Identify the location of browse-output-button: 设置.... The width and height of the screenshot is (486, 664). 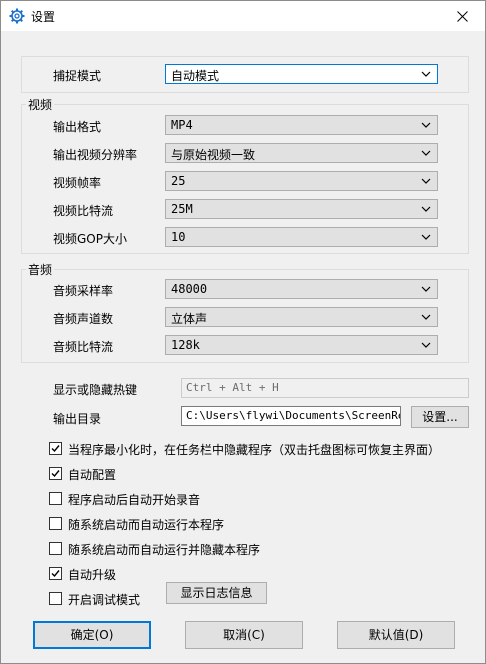
(440, 417).